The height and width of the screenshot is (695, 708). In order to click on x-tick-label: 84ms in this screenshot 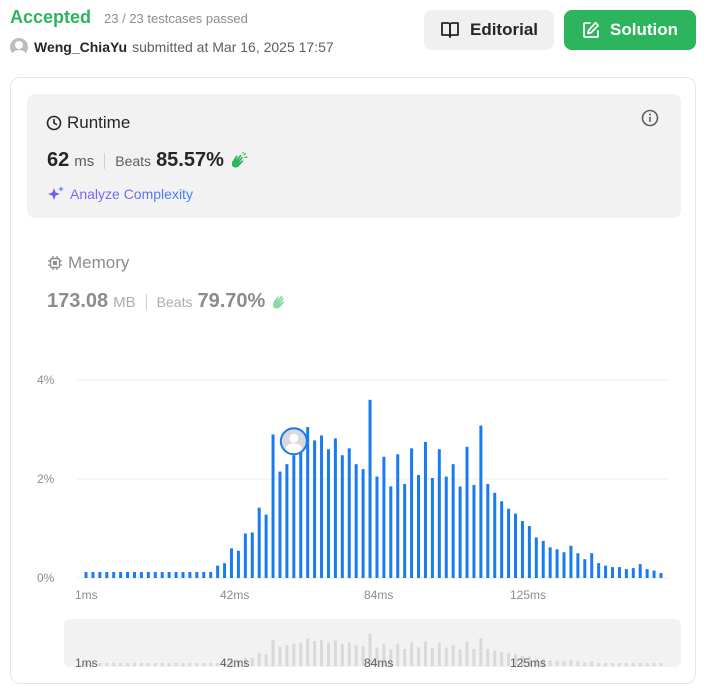, I will do `click(378, 595)`.